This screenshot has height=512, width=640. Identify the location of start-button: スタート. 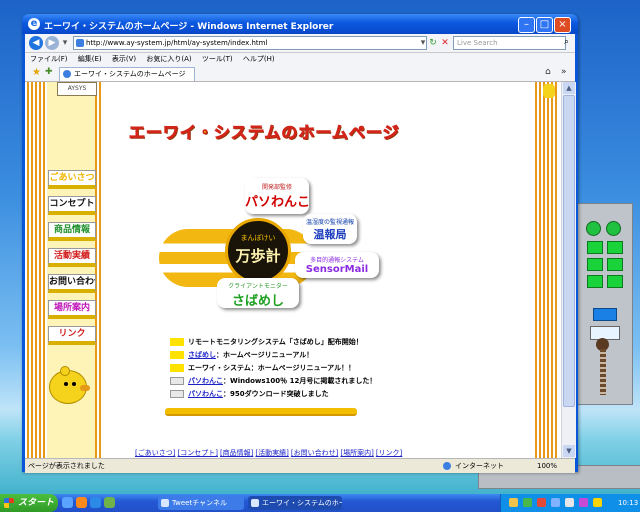
(29, 503).